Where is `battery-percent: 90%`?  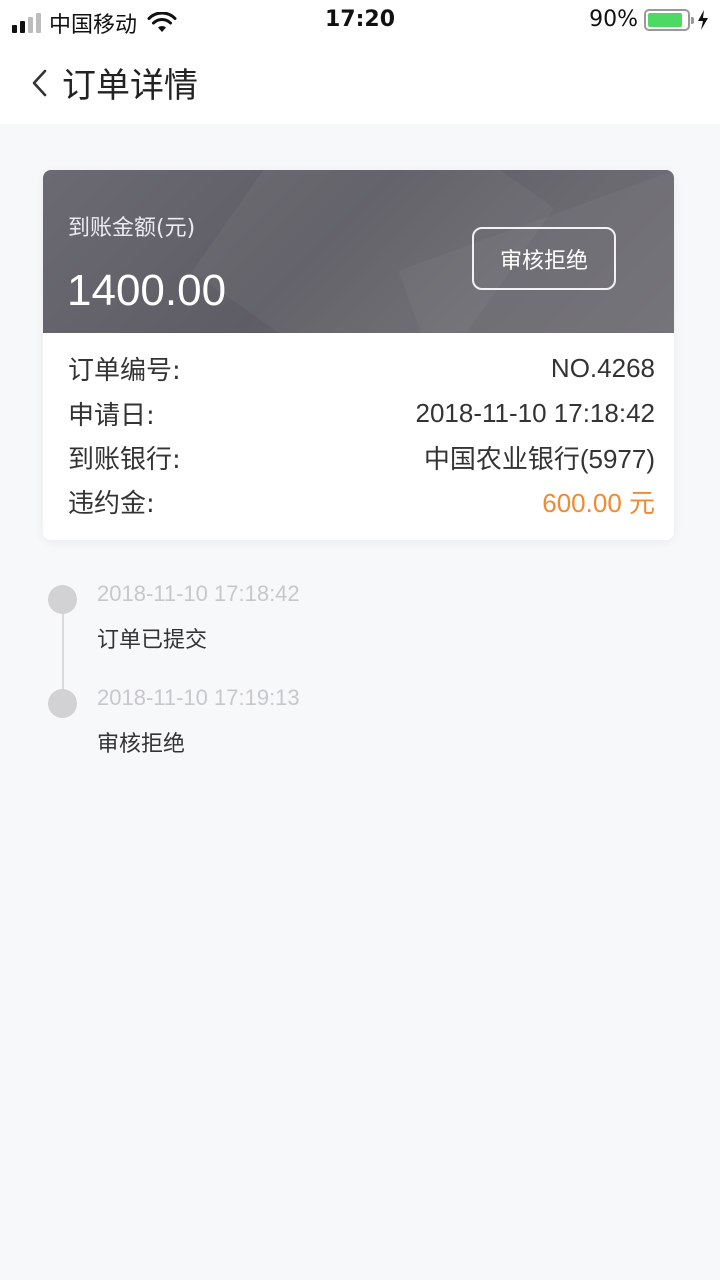
battery-percent: 90% is located at coordinates (613, 19).